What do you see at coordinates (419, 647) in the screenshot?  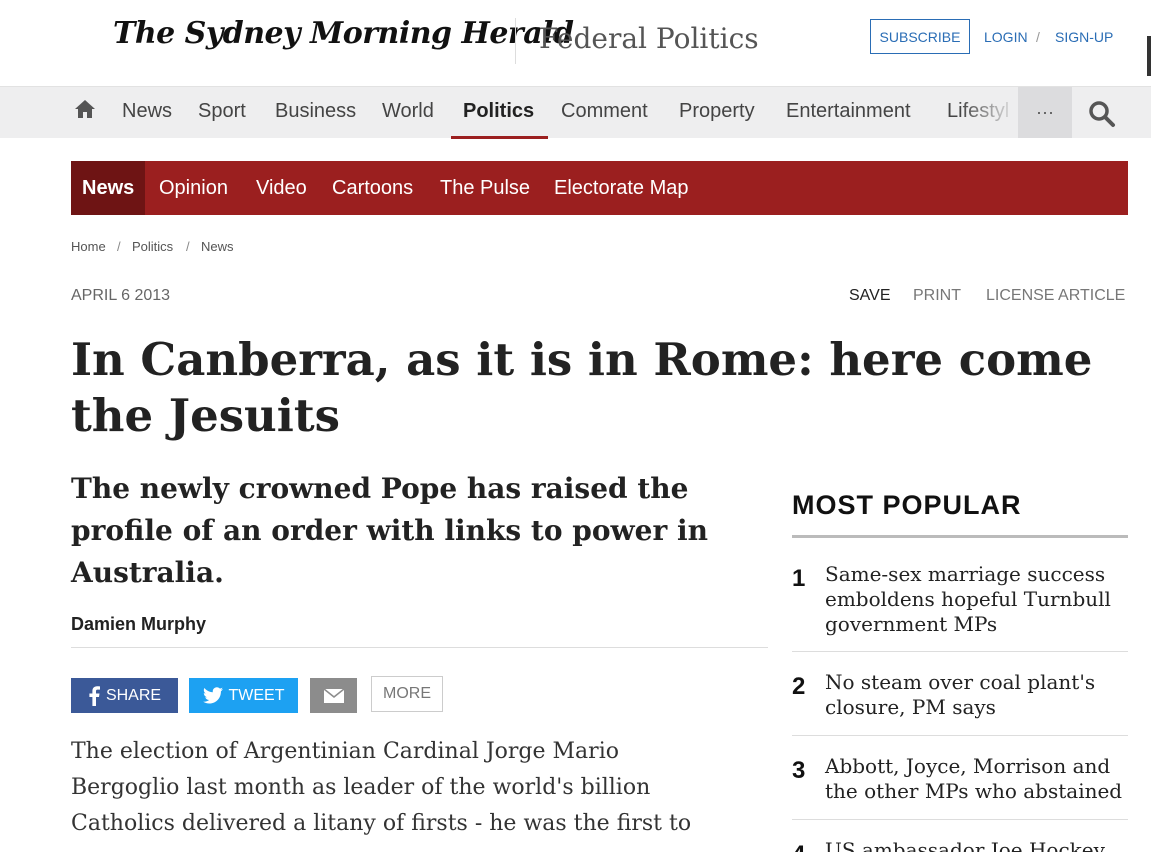 I see `byline-divider` at bounding box center [419, 647].